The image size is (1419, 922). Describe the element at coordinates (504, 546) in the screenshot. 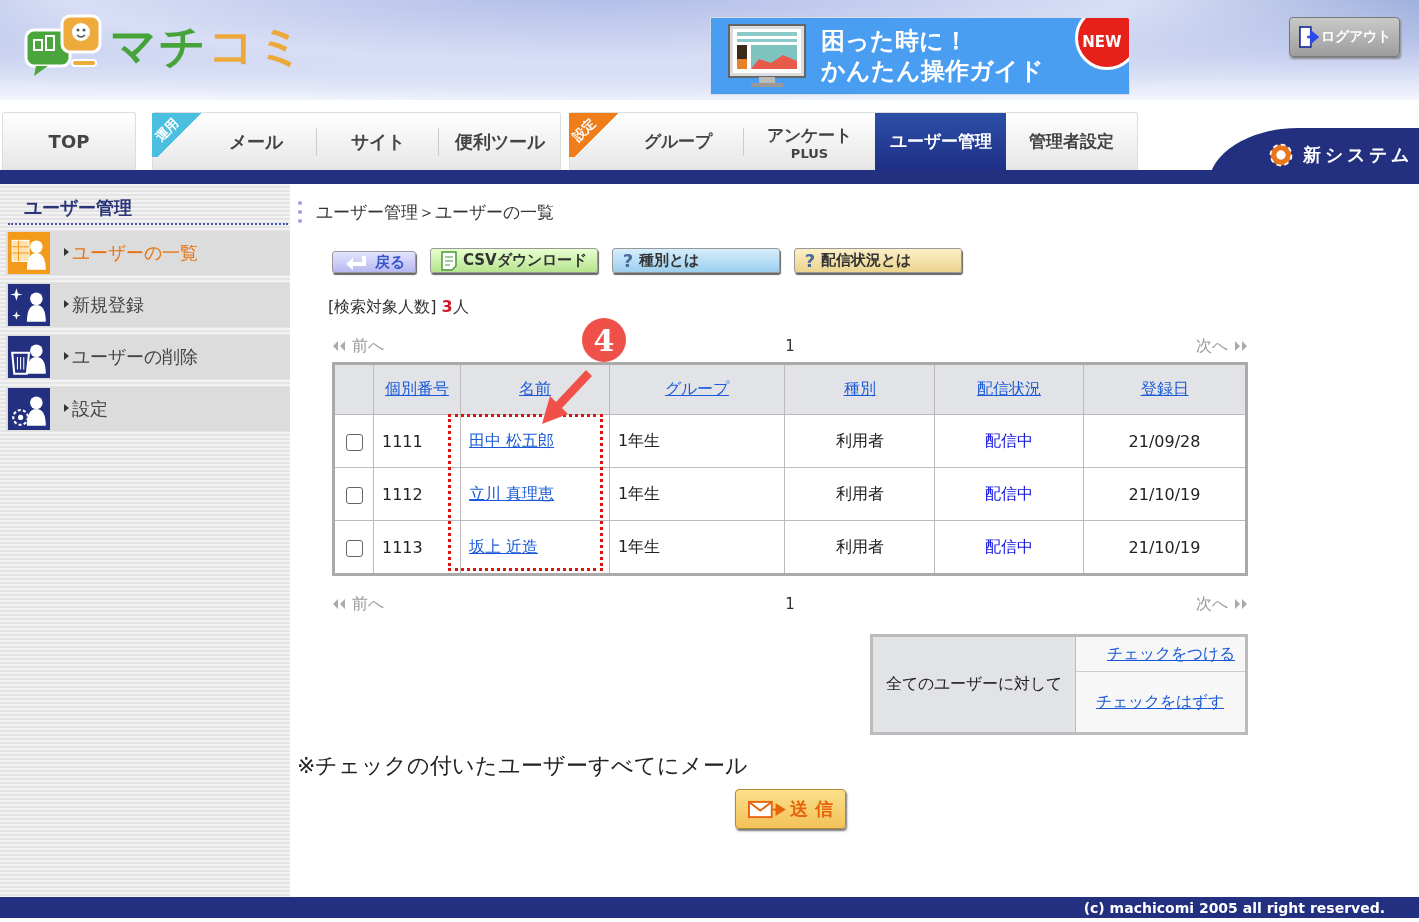

I see `user-name-link: 坂上 近造` at that location.